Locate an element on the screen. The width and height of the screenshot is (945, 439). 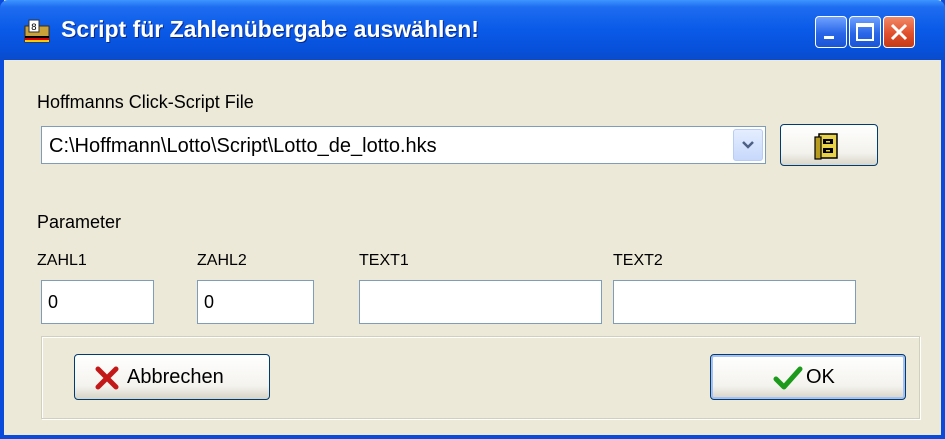
green-check-icon is located at coordinates (788, 378).